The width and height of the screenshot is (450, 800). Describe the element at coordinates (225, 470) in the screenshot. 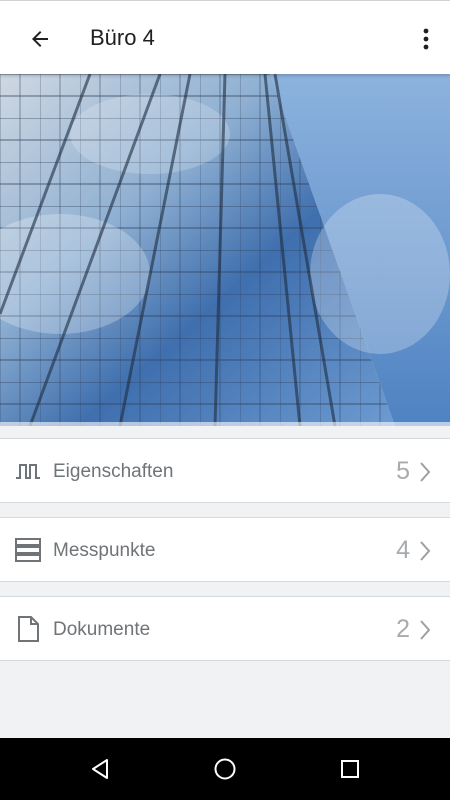

I see `list-item-eigenschaften: Eigenschaften 5` at that location.